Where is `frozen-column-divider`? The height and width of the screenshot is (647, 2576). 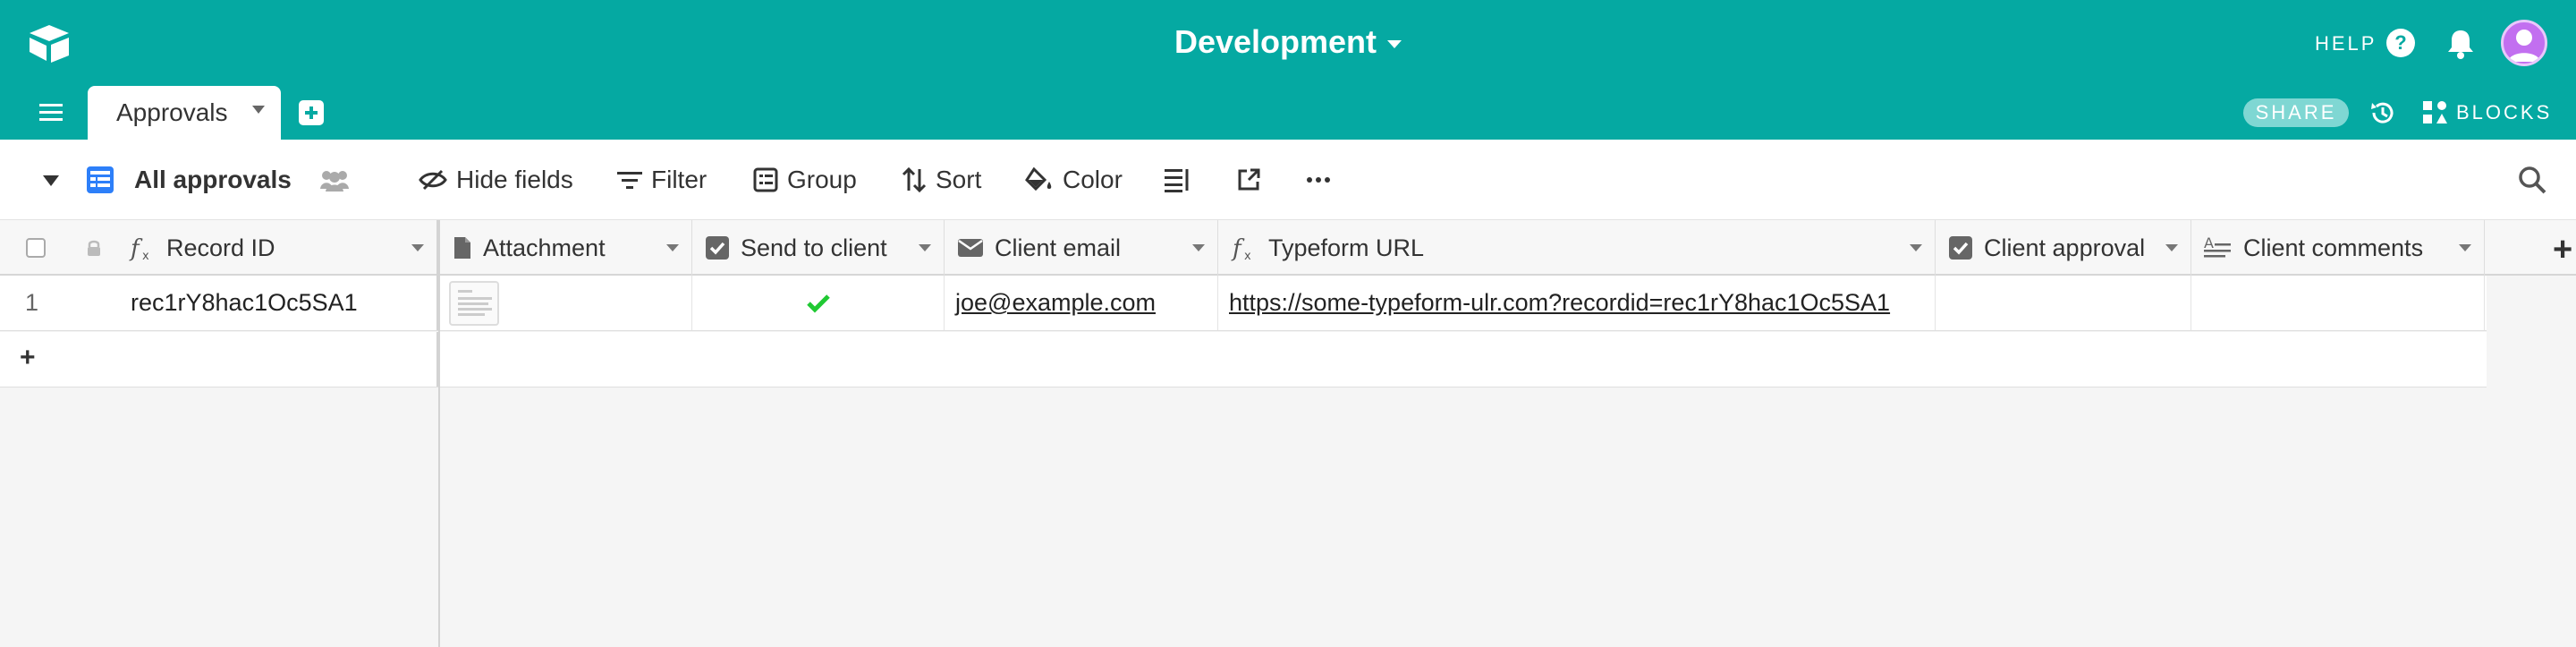
frozen-column-divider is located at coordinates (439, 433).